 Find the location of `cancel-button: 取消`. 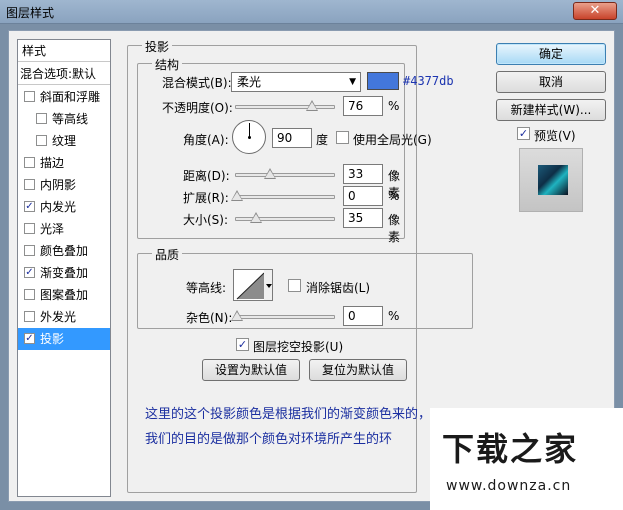

cancel-button: 取消 is located at coordinates (551, 82).